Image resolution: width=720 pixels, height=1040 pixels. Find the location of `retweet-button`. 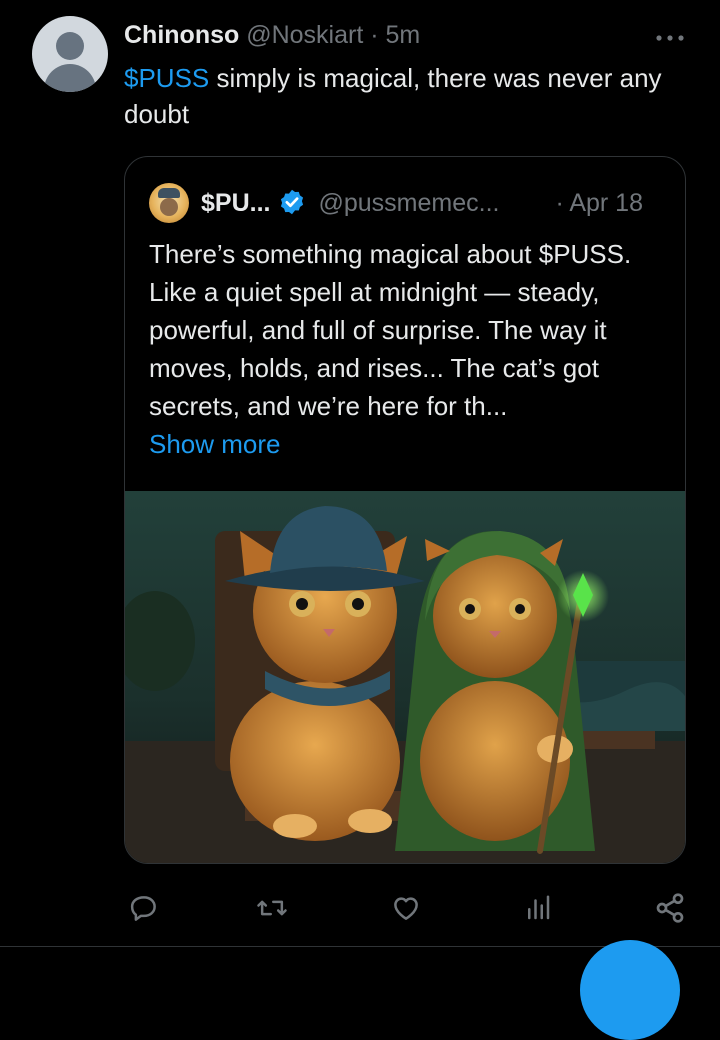

retweet-button is located at coordinates (272, 908).